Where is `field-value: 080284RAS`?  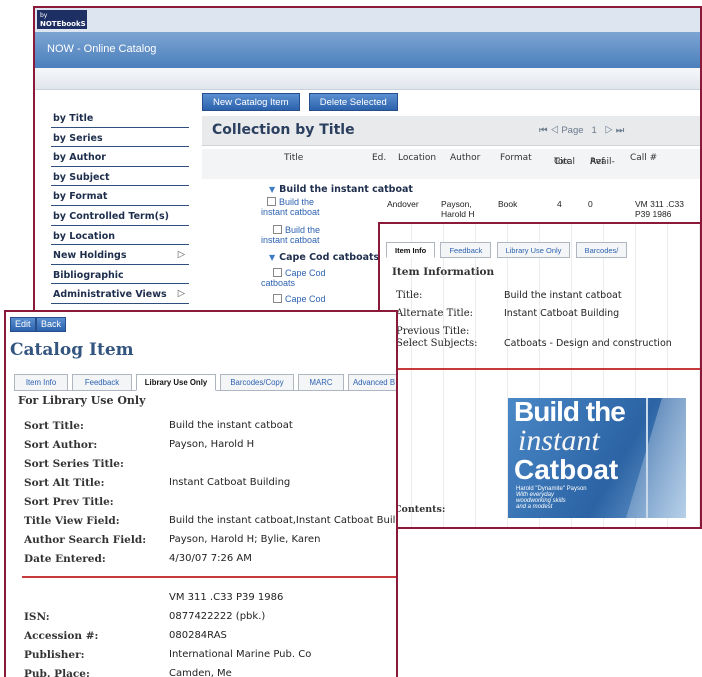 field-value: 080284RAS is located at coordinates (198, 635).